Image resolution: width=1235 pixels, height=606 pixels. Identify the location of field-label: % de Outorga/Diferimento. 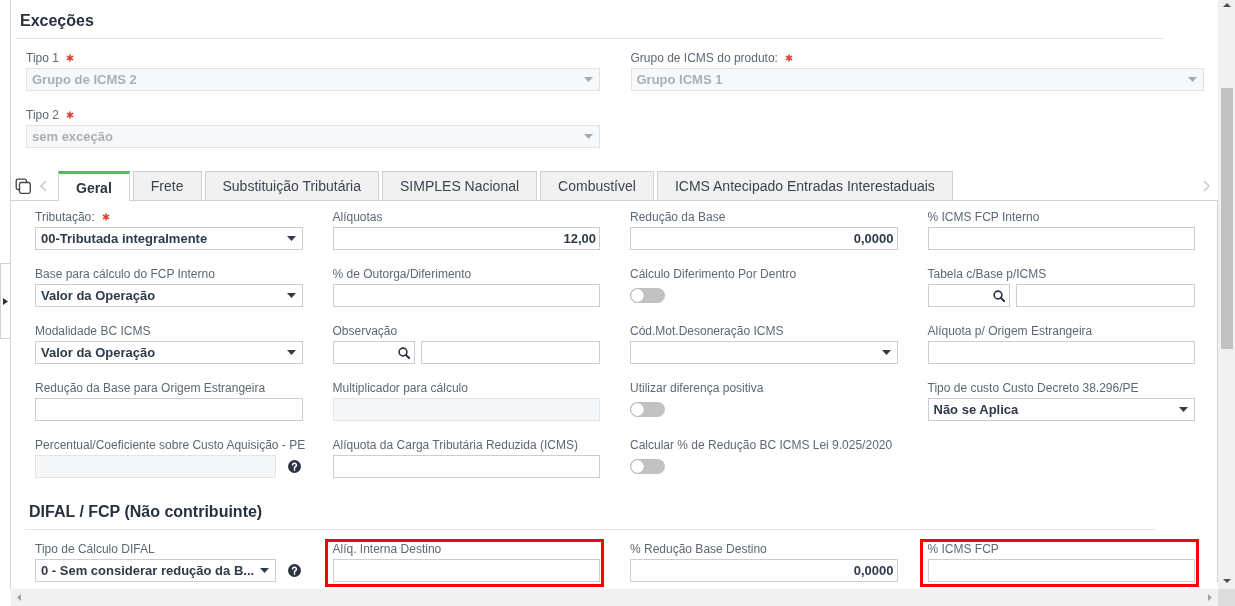
(402, 274).